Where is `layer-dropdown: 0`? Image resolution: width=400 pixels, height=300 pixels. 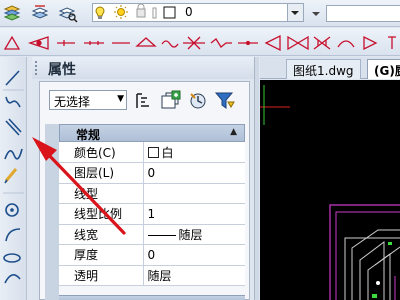
layer-dropdown: 0 is located at coordinates (198, 12).